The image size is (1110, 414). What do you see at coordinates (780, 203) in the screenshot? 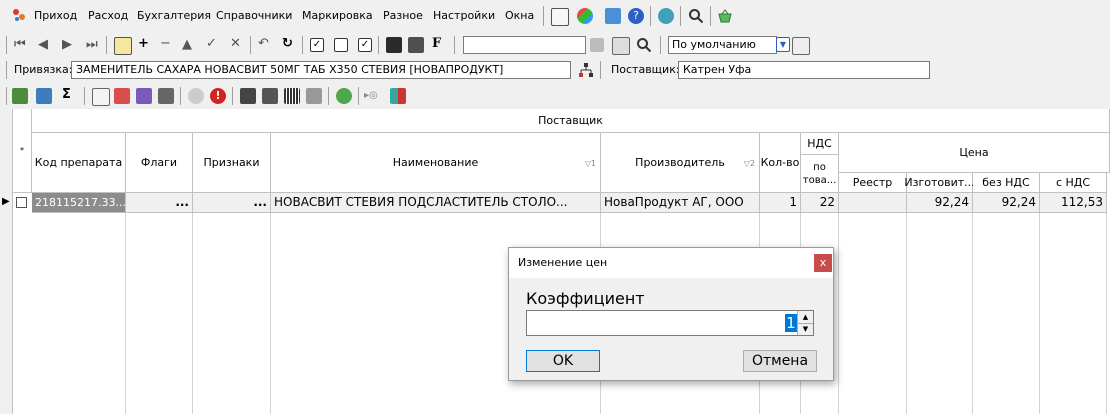
I see `cell-qty: 1` at bounding box center [780, 203].